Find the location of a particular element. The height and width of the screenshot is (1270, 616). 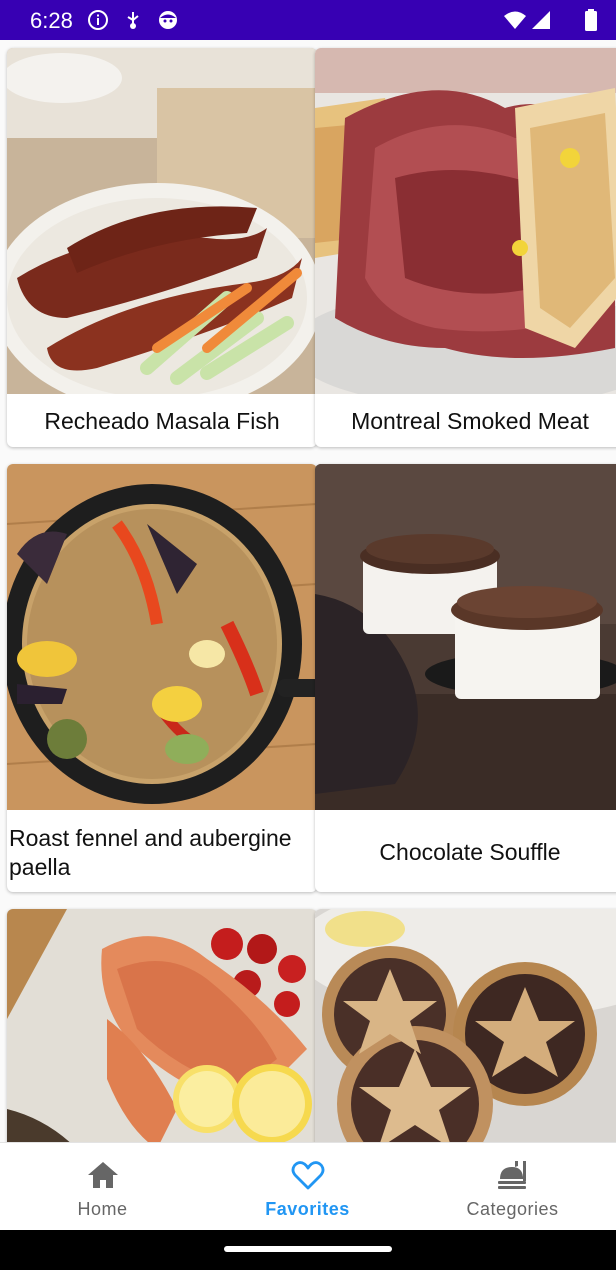

home-gesture-handle is located at coordinates (308, 1249).